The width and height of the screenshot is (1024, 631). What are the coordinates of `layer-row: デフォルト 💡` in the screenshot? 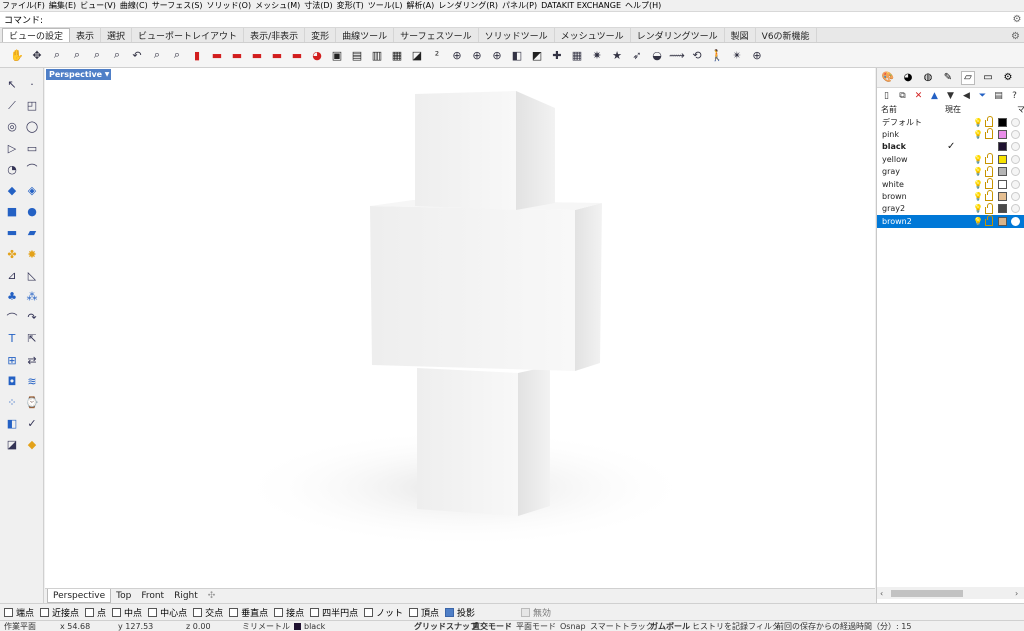 It's located at (950, 122).